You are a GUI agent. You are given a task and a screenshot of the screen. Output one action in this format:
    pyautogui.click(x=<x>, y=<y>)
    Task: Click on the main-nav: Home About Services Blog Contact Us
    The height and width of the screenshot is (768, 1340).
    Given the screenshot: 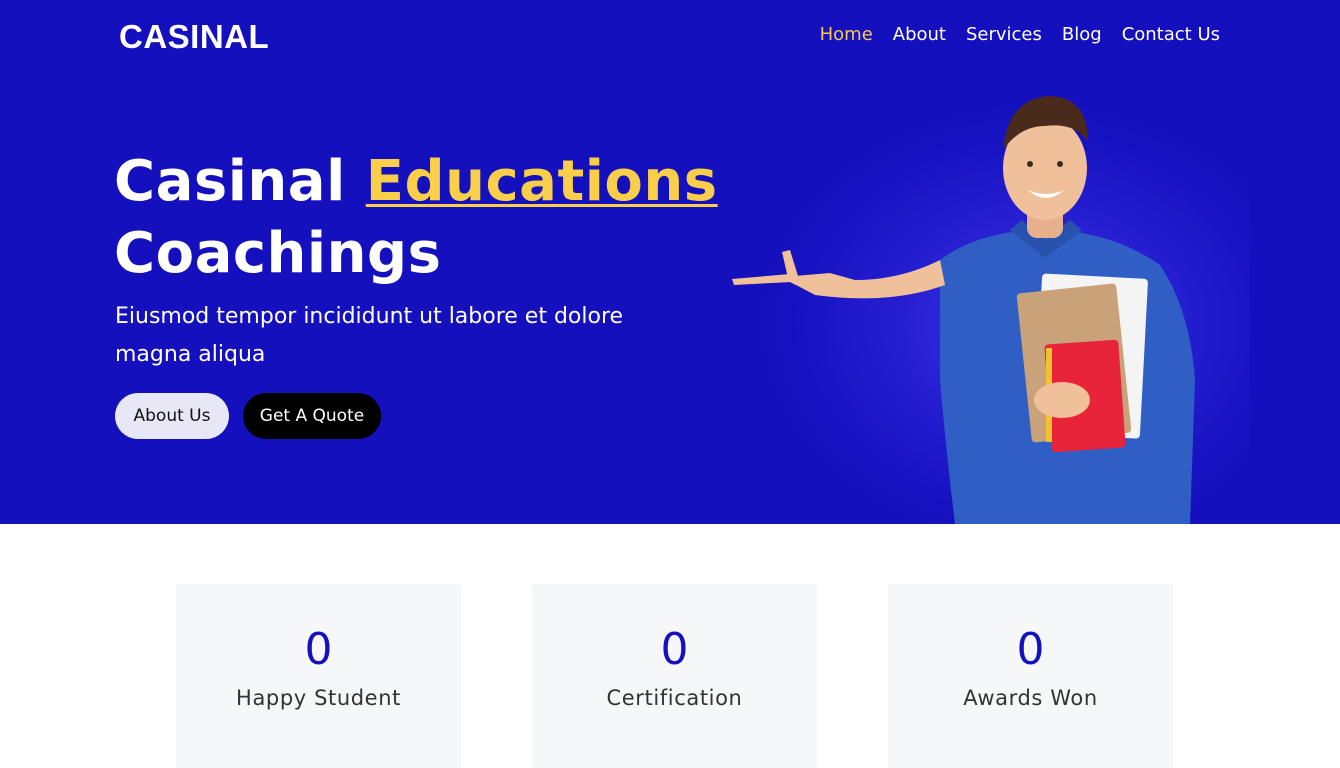 What is the action you would take?
    pyautogui.click(x=1020, y=35)
    